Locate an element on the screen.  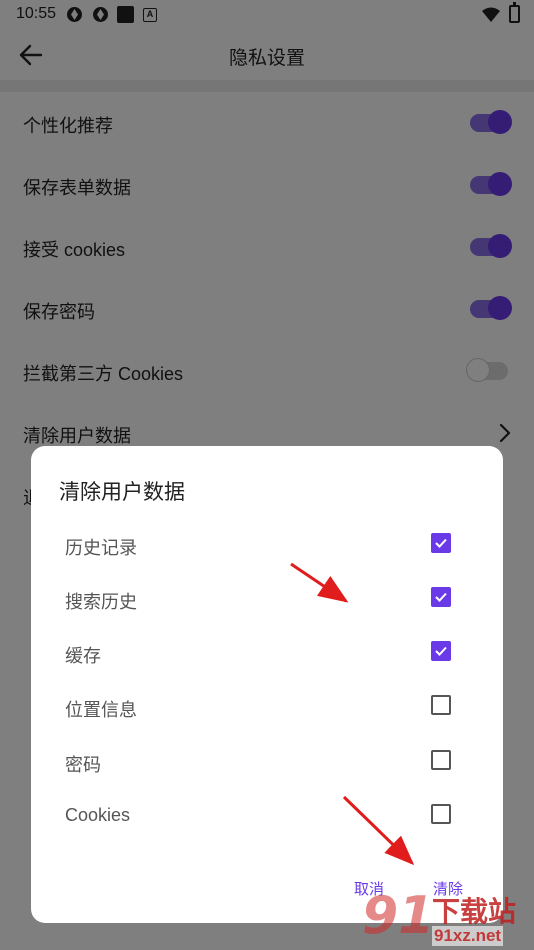
site-watermark: 91 下载站 91xz.net is located at coordinates (448, 918).